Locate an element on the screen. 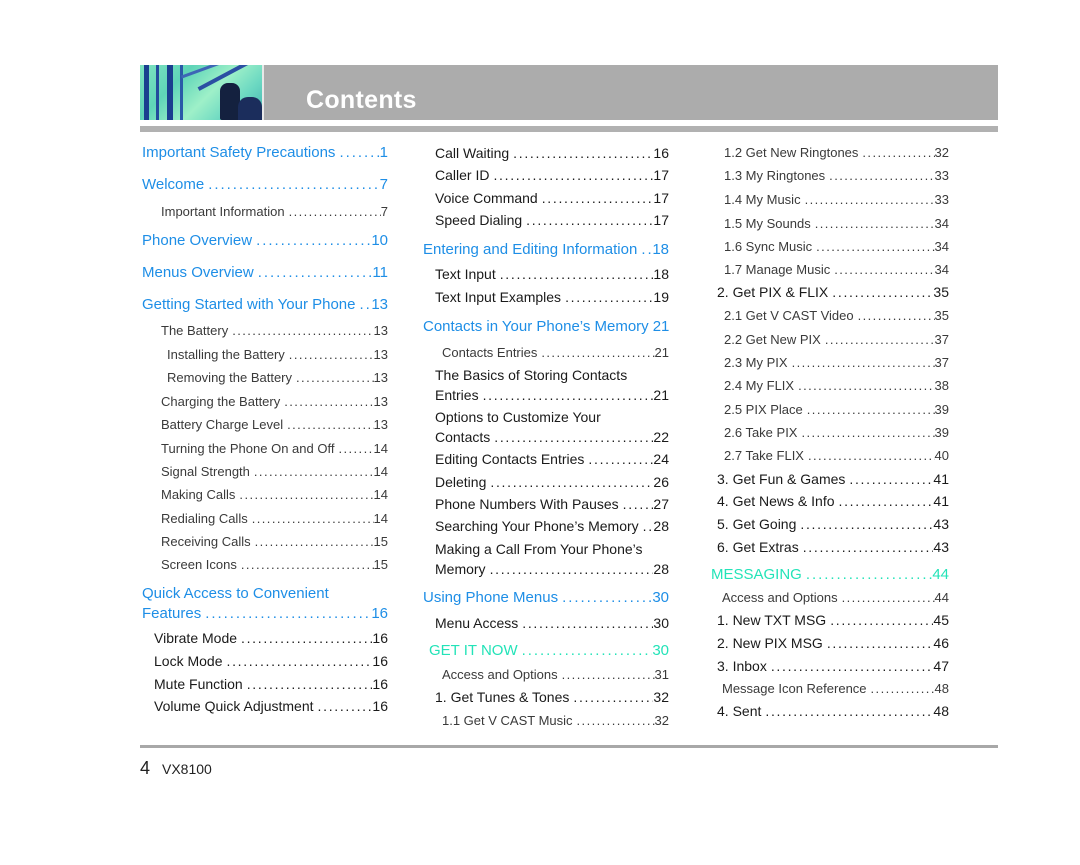 The image size is (1080, 865). toc-entry-menu-access: Menu Access 30 is located at coordinates (552, 623).